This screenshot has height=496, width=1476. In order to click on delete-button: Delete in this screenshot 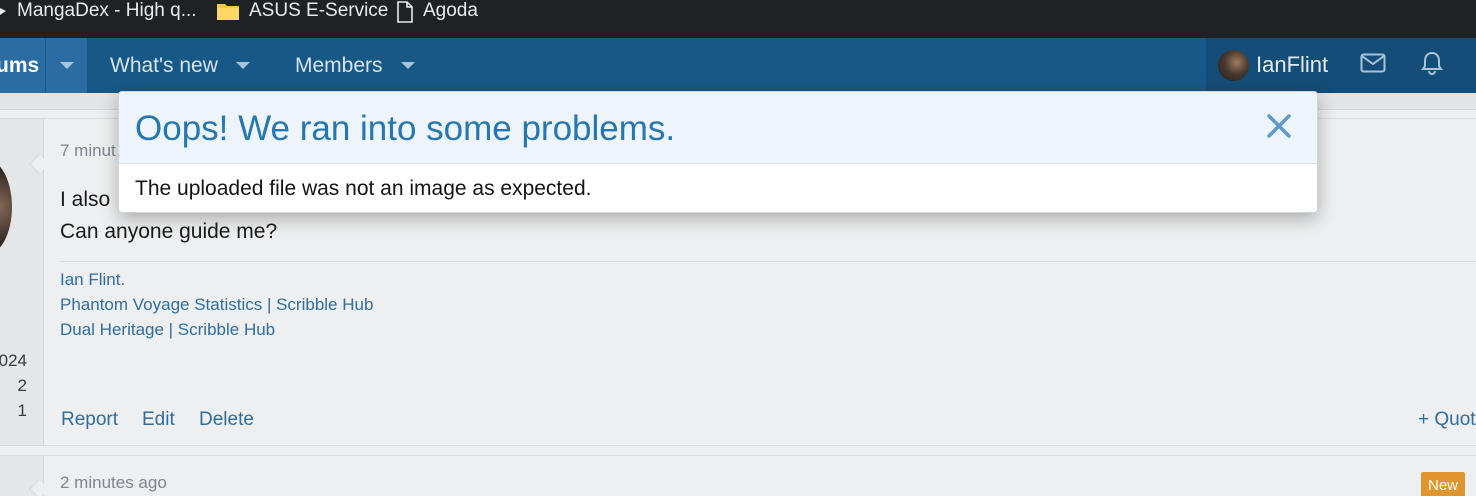, I will do `click(226, 420)`.